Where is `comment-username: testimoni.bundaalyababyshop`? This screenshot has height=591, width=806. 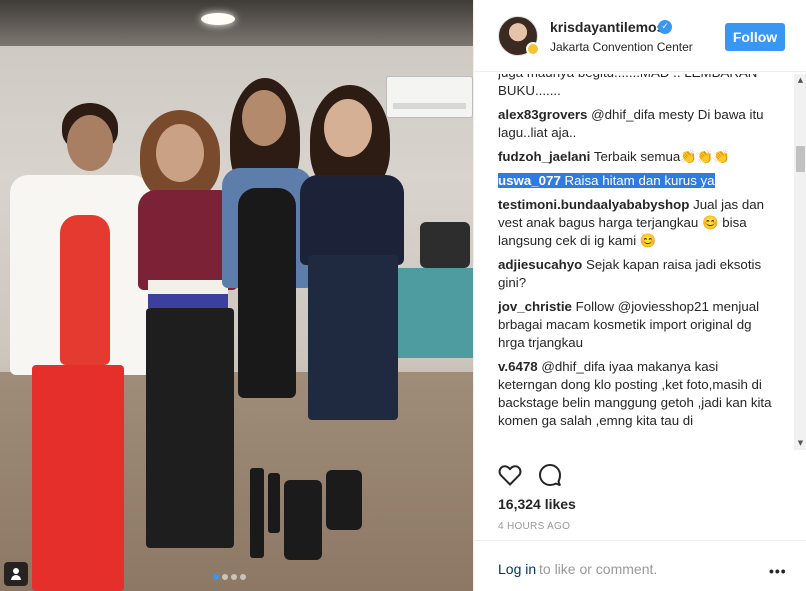 comment-username: testimoni.bundaalyababyshop is located at coordinates (593, 204).